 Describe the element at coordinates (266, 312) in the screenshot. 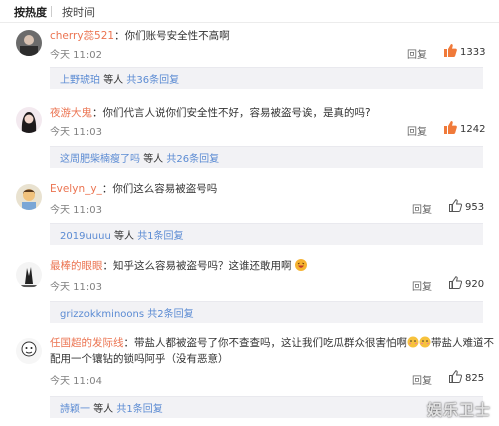

I see `sub-reply-bar: grizzokkminoons 共2条回复` at that location.